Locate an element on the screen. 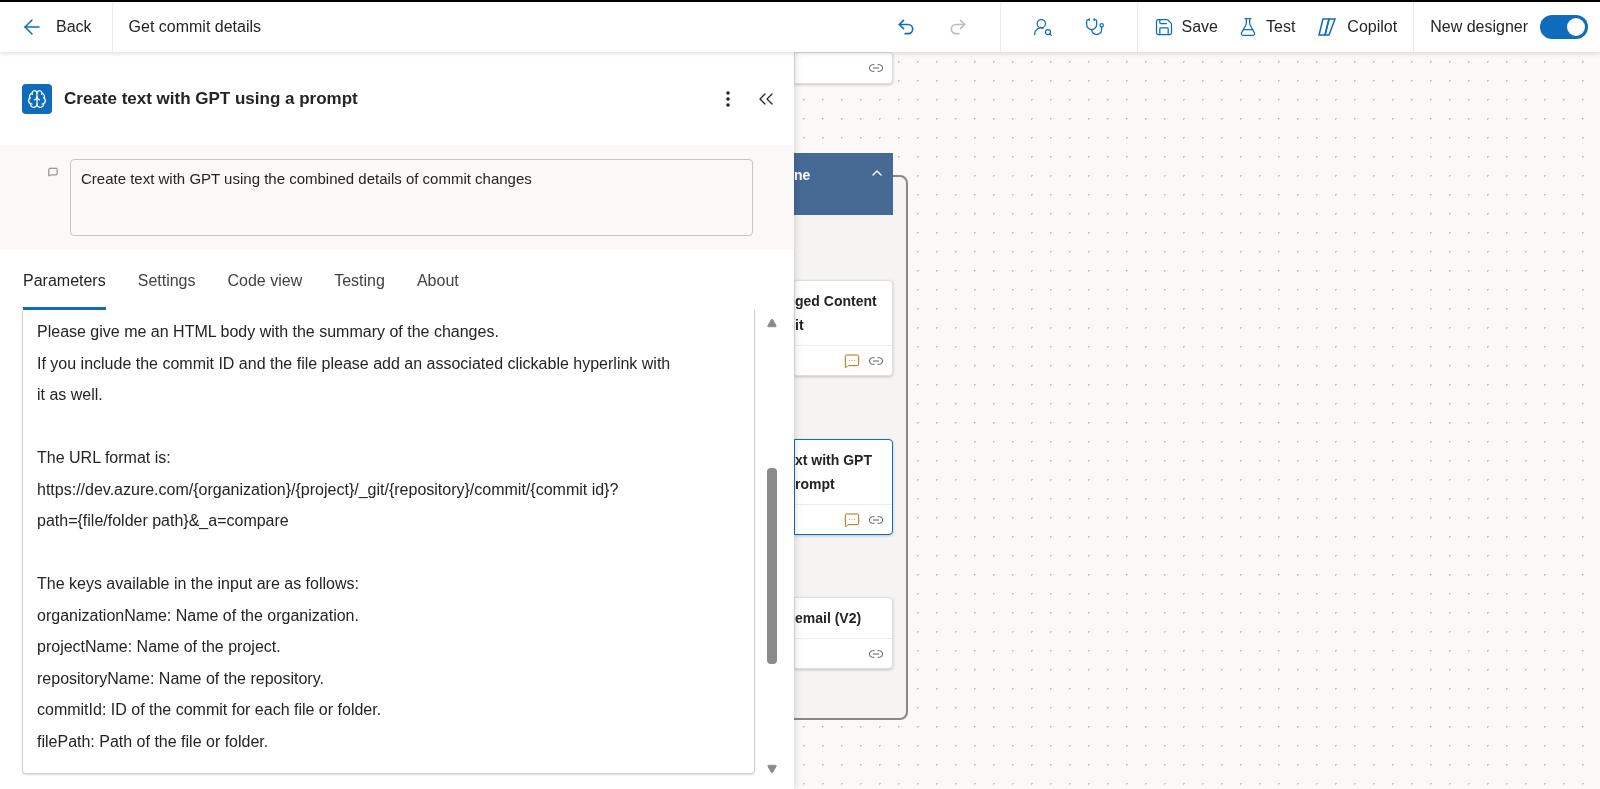 The height and width of the screenshot is (789, 1600). action-card: ged Content it is located at coordinates (843, 328).